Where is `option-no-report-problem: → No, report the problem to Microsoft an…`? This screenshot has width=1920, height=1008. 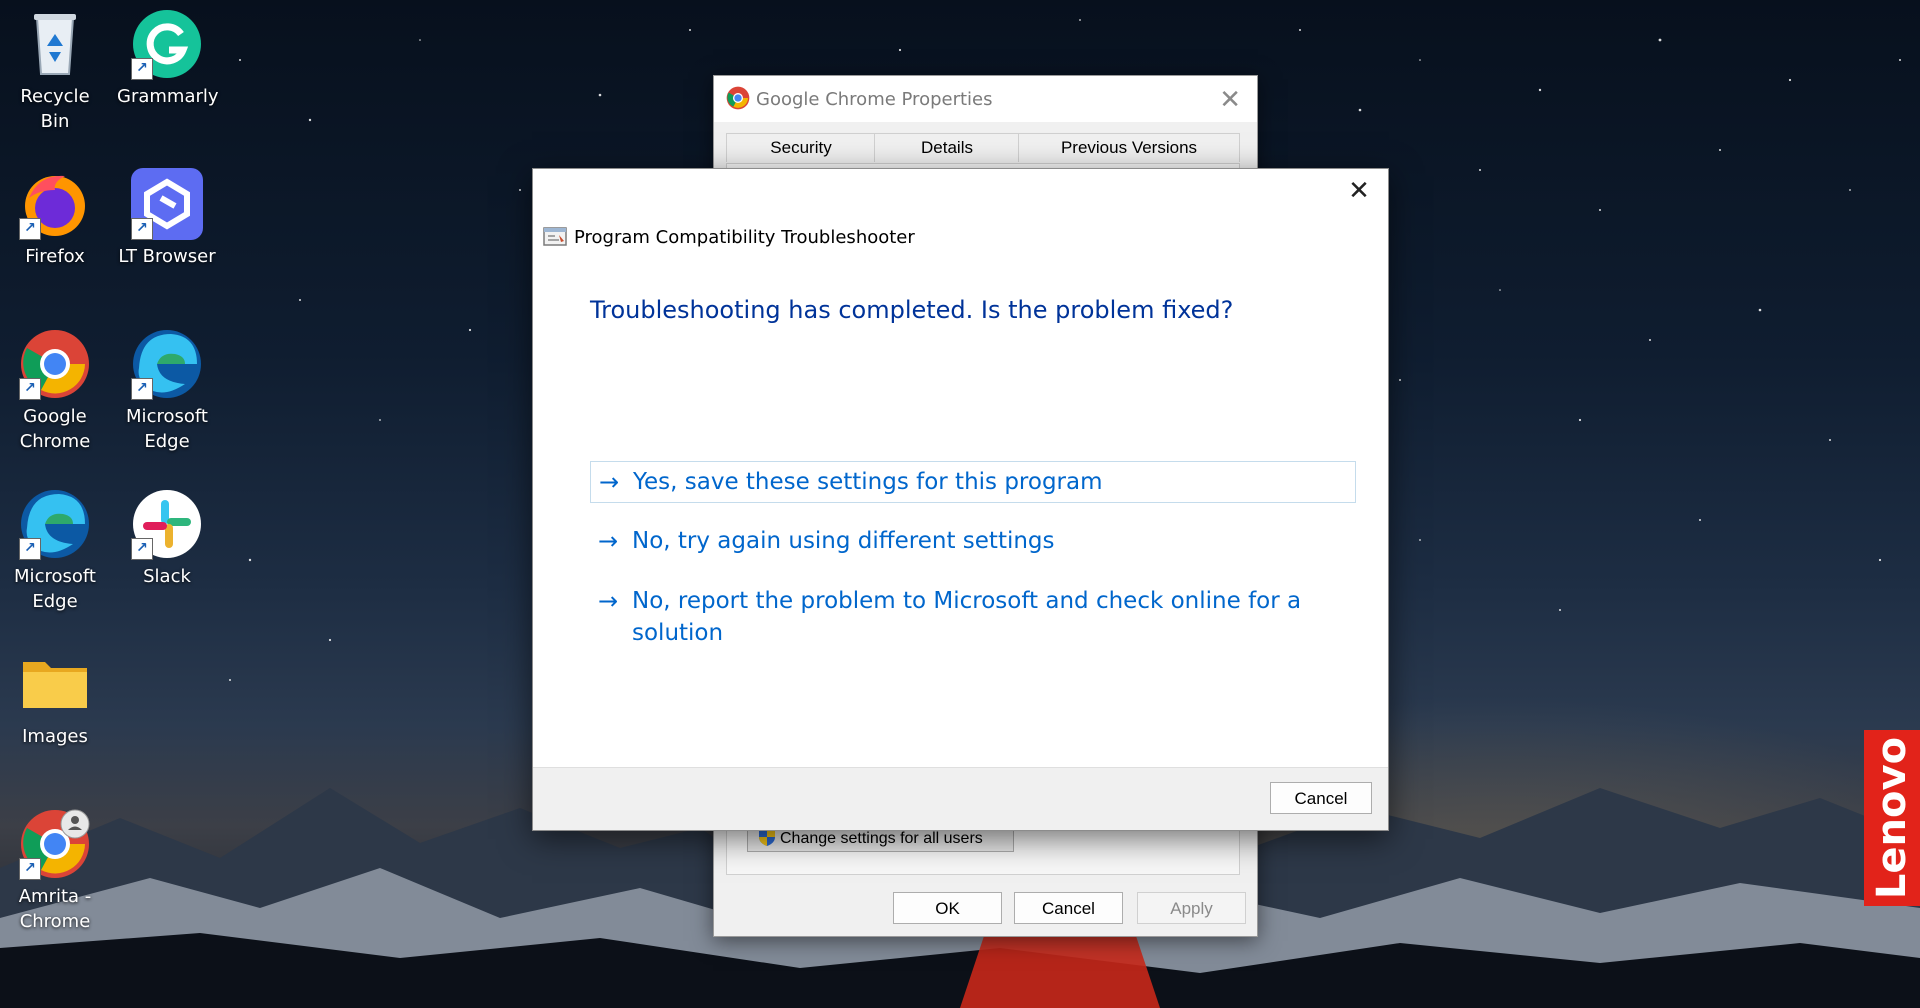
option-no-report-problem: → No, report the problem to Microsoft an… is located at coordinates (973, 617).